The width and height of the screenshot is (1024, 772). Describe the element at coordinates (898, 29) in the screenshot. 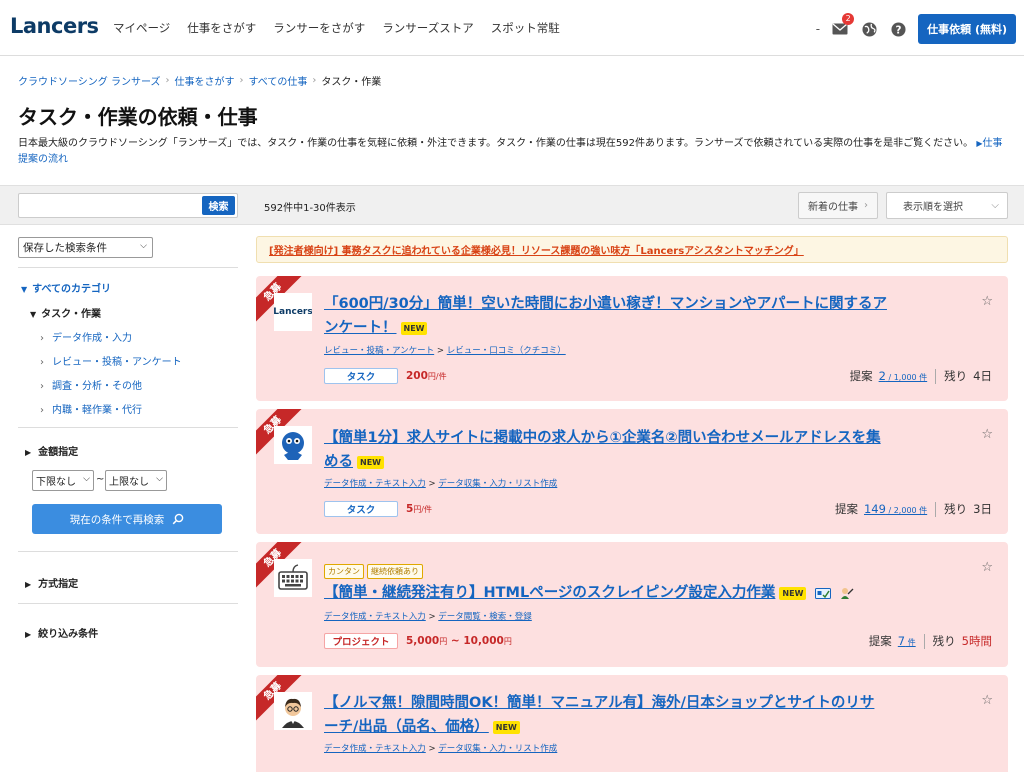

I see `help-icon: ?` at that location.